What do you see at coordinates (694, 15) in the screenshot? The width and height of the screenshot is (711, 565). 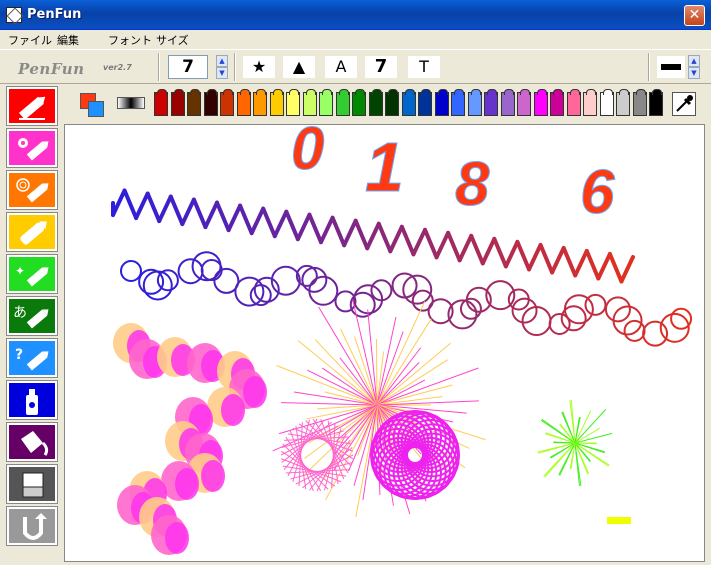 I see `close-button: ✕` at bounding box center [694, 15].